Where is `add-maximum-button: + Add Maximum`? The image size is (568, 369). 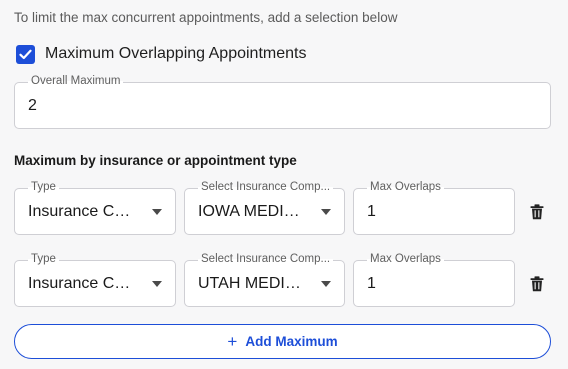 add-maximum-button: + Add Maximum is located at coordinates (282, 341).